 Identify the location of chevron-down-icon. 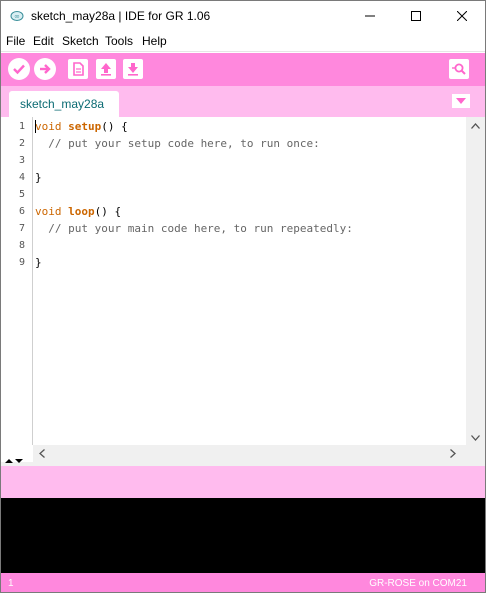
(461, 101).